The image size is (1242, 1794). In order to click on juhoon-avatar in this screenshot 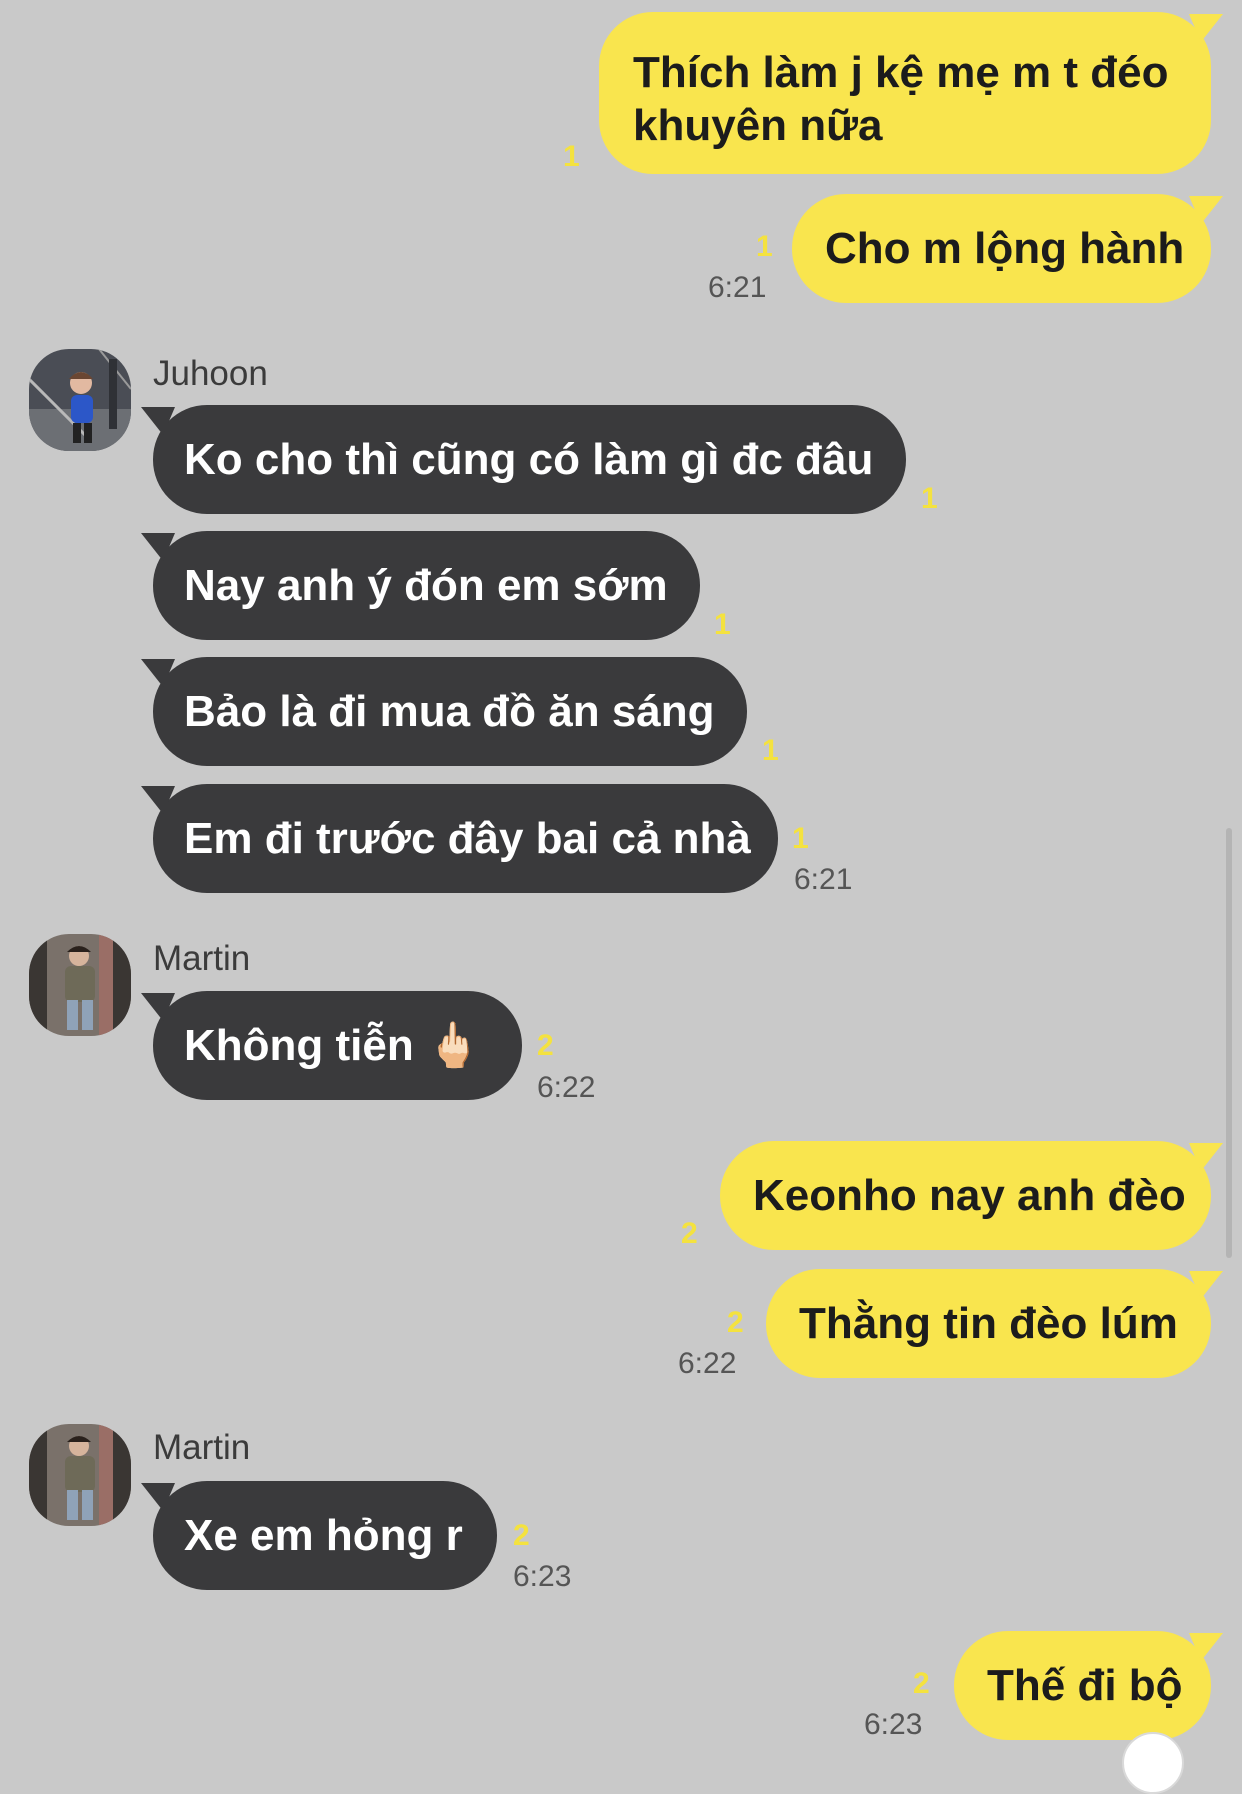, I will do `click(80, 400)`.